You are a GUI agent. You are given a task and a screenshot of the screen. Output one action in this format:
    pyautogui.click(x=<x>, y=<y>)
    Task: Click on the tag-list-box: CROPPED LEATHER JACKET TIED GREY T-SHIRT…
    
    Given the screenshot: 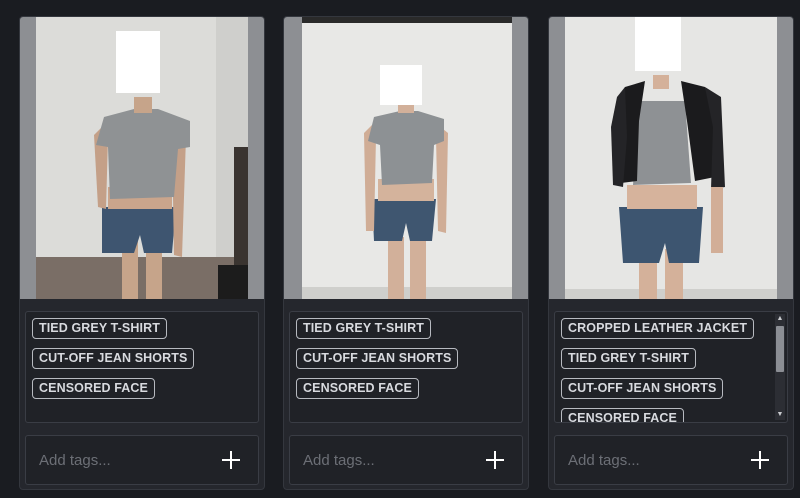 What is the action you would take?
    pyautogui.click(x=671, y=367)
    